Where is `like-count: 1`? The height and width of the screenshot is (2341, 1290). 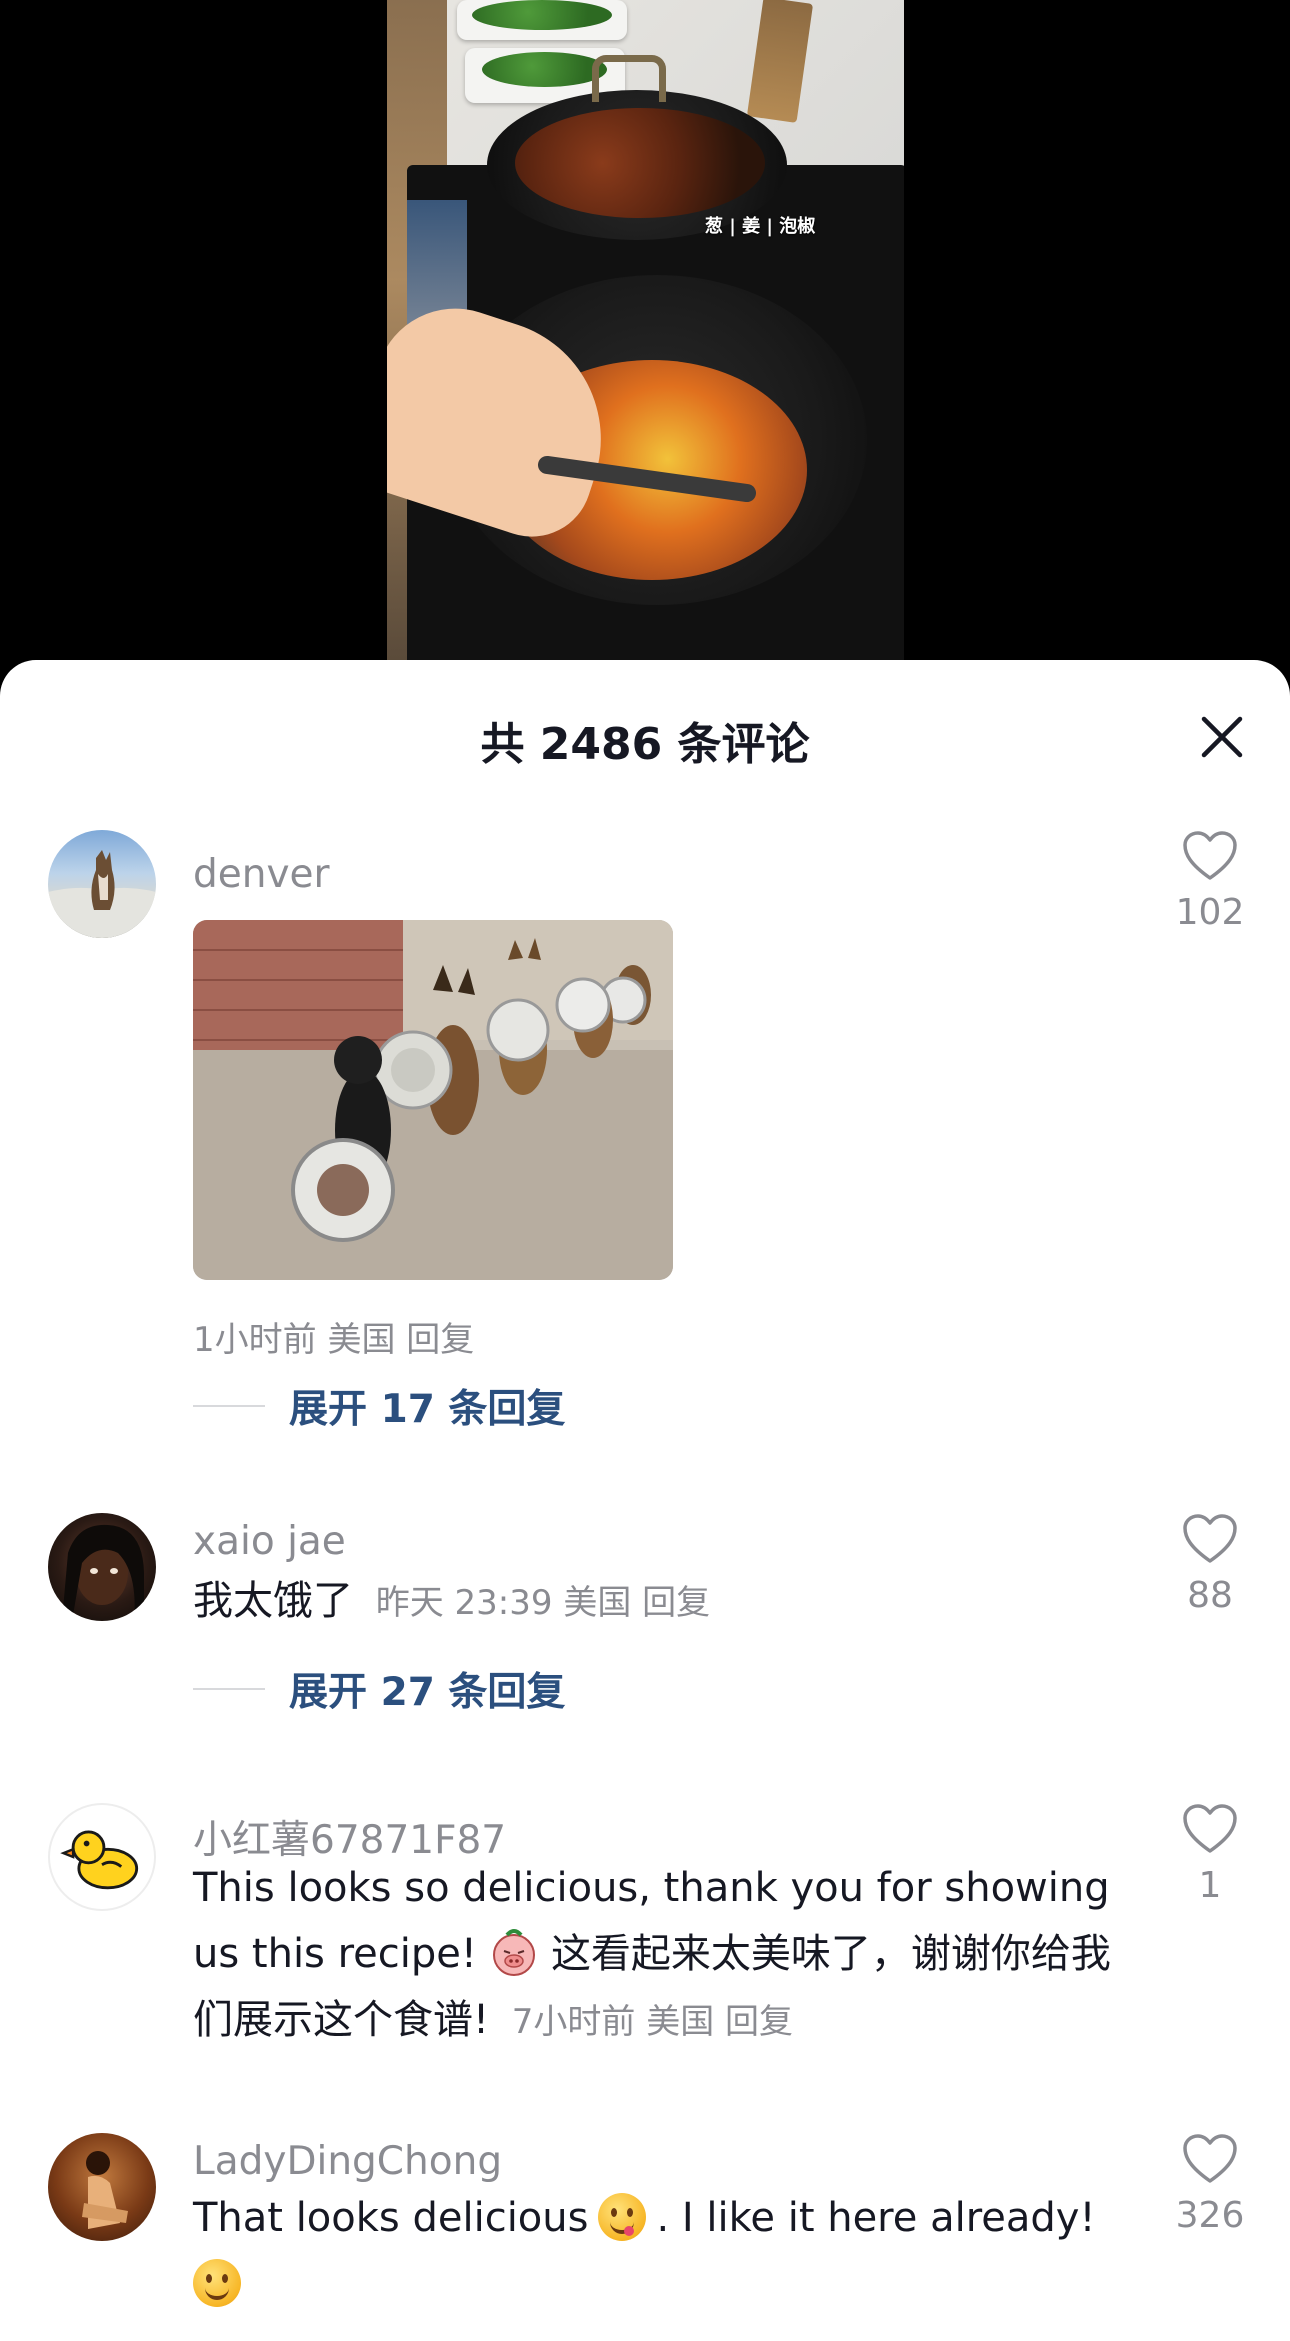 like-count: 1 is located at coordinates (1210, 1885).